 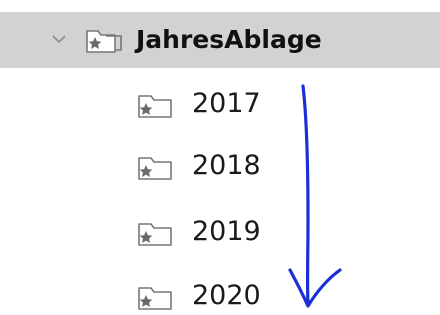 I want to click on tree-item-2019: 2019, so click(x=150, y=233).